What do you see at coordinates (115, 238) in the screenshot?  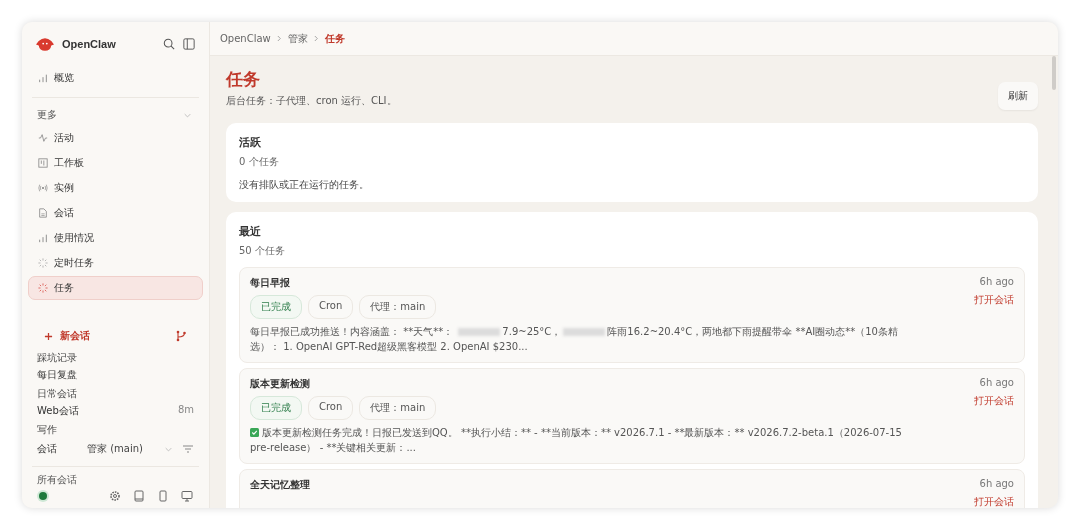 I see `nav-item: 使用情况` at bounding box center [115, 238].